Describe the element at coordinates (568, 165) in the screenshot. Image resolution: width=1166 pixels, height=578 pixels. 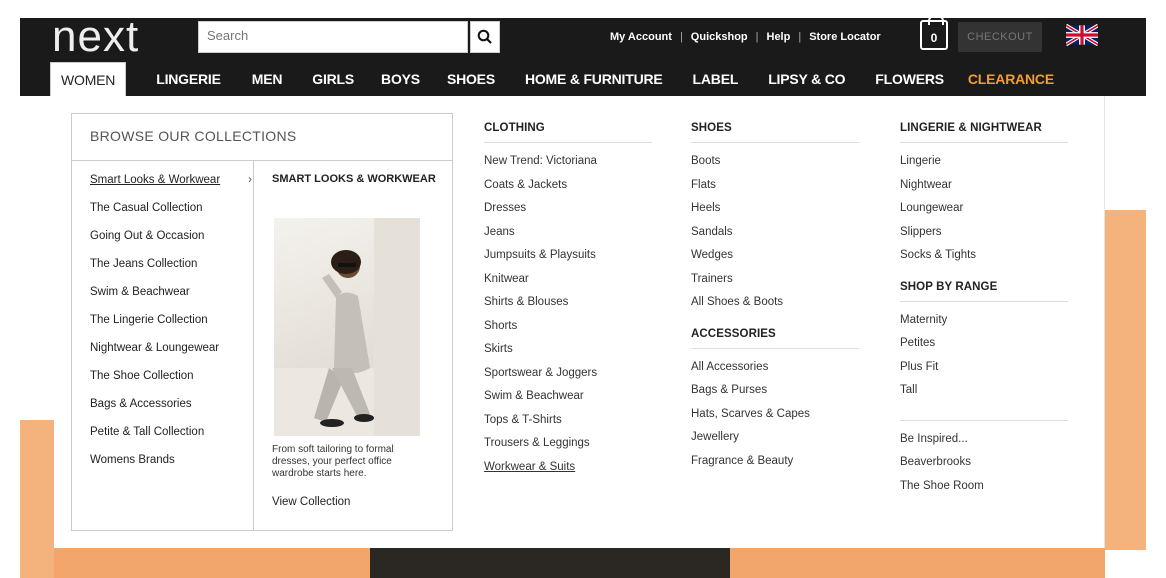
I see `menu-link: New Trend: Victoriana` at that location.